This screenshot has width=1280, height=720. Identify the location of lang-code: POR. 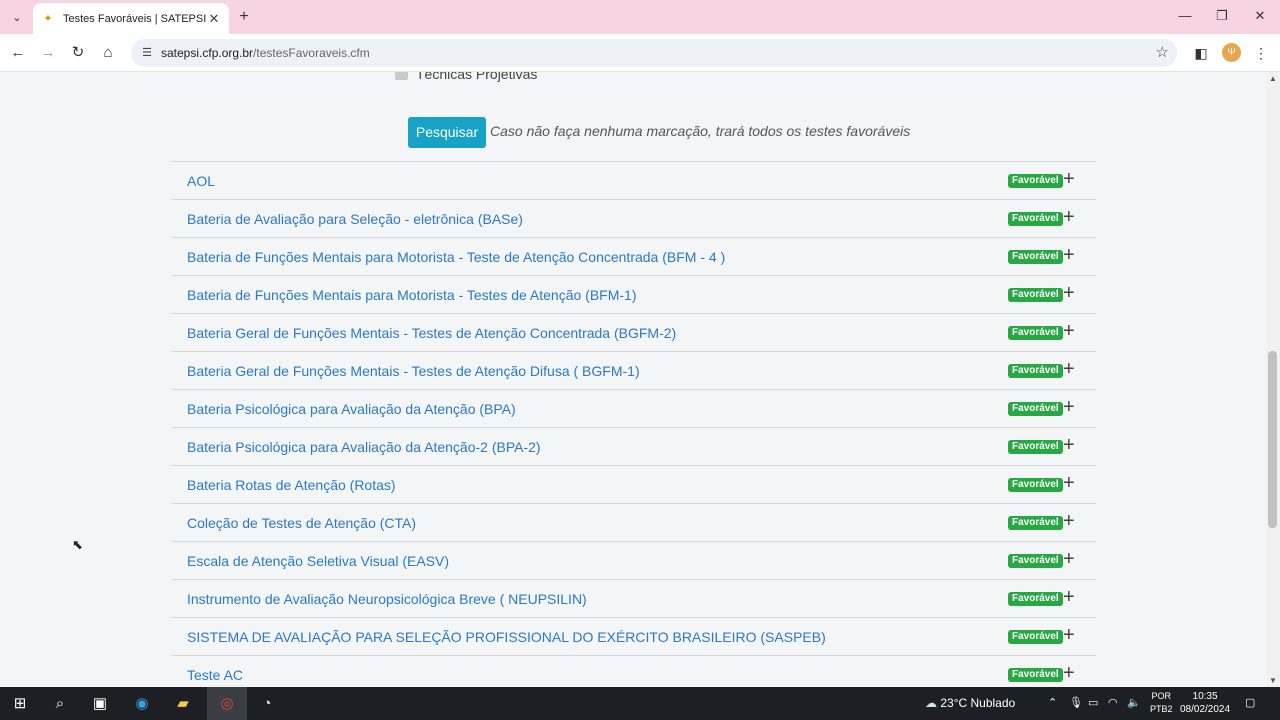
(1161, 696).